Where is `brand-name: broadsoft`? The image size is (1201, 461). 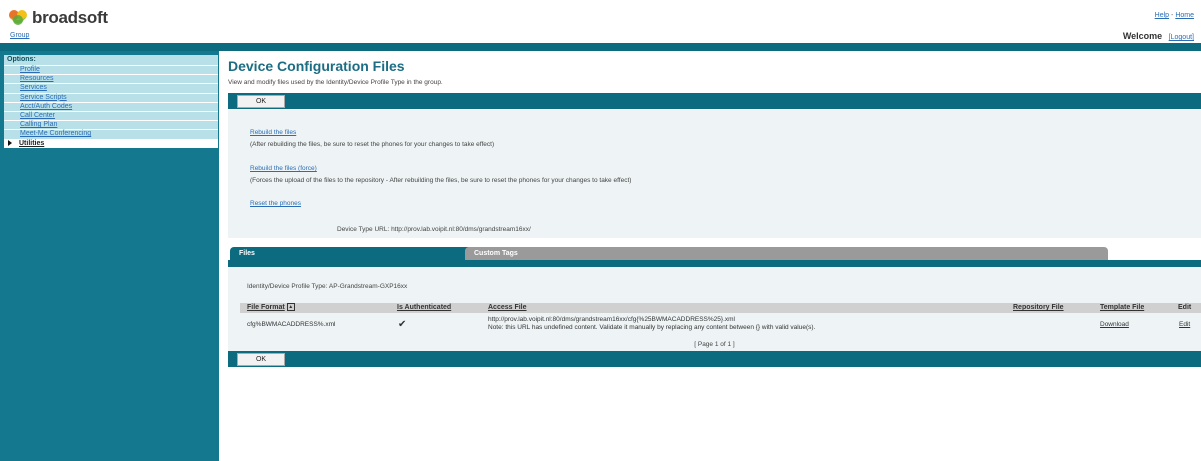
brand-name: broadsoft is located at coordinates (70, 17).